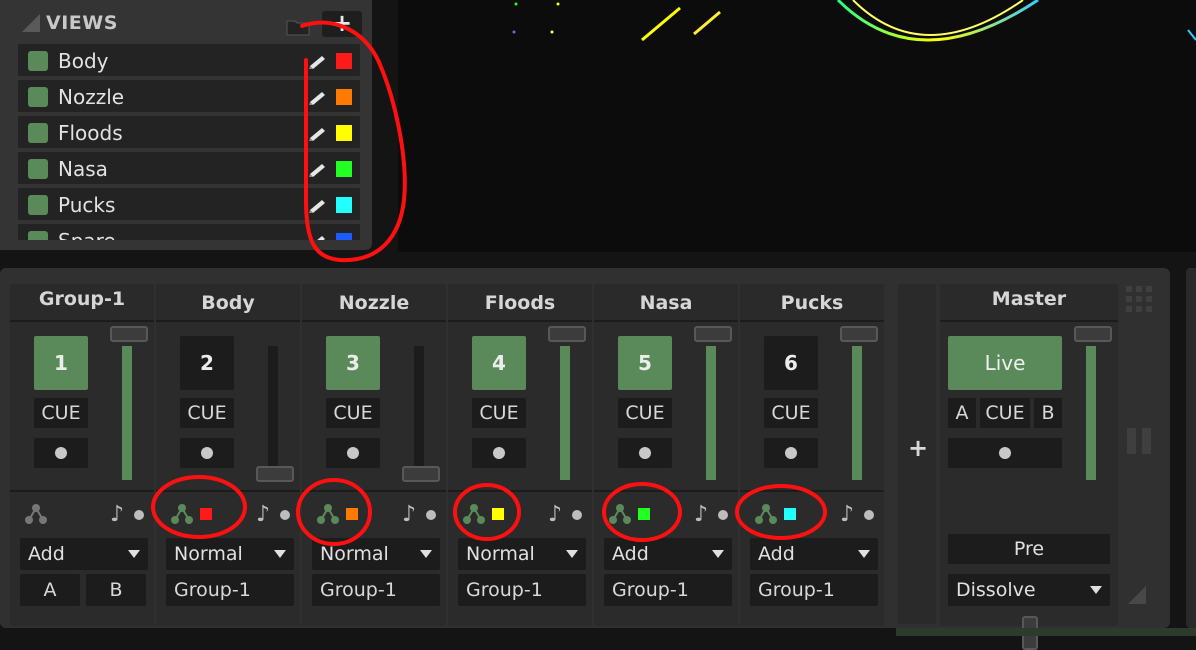  Describe the element at coordinates (50, 590) in the screenshot. I see `group-a-button: A` at that location.